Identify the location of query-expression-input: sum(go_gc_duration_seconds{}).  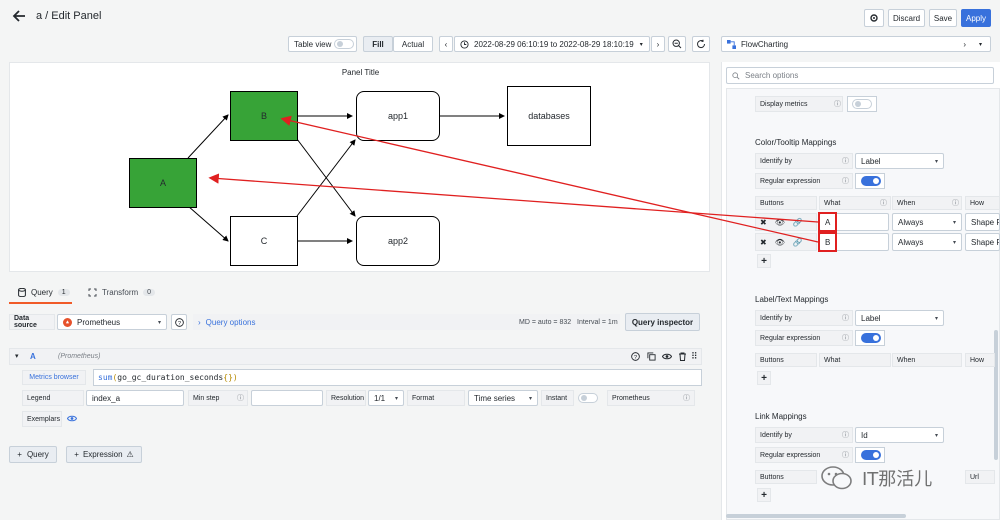
(397, 377).